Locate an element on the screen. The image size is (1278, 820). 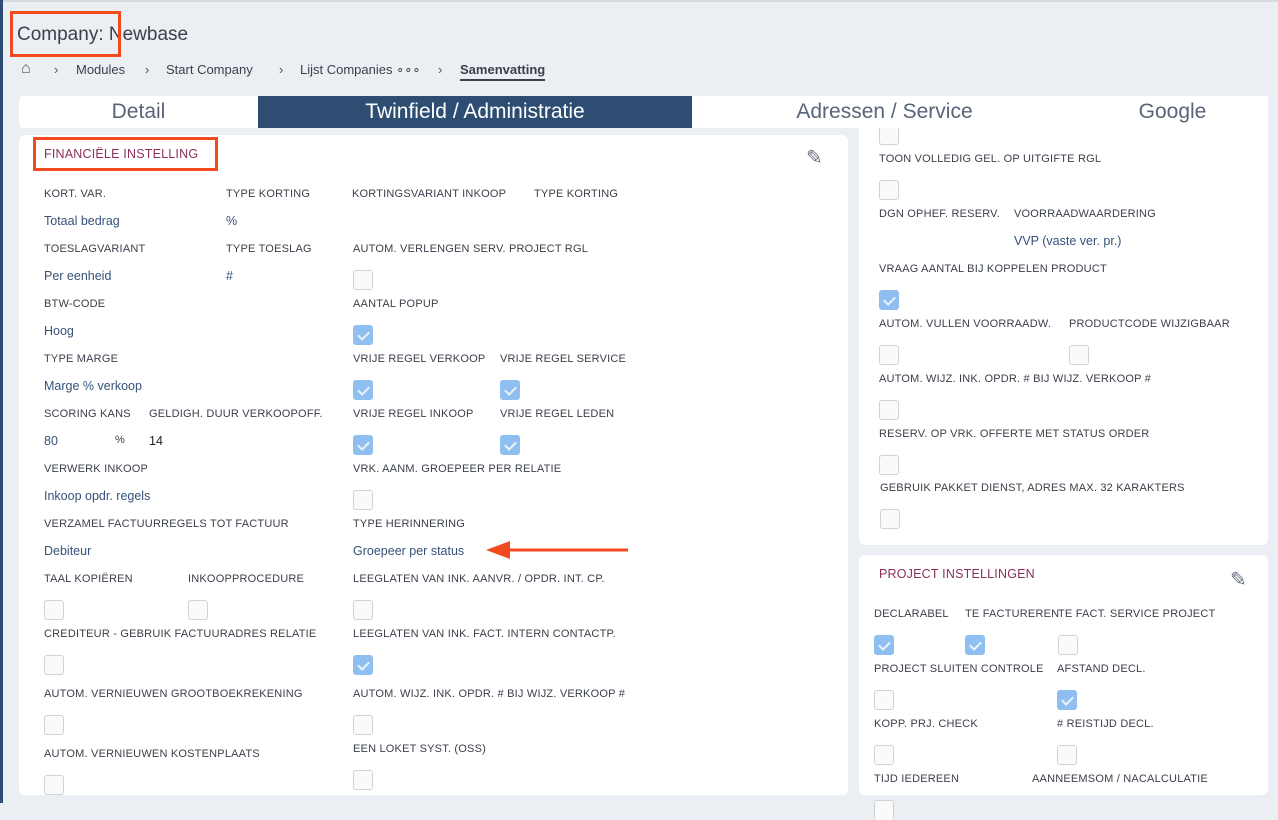
field-label: RESERV. OP VRK. OFFERTE MET STATUS ORDER is located at coordinates (1014, 434).